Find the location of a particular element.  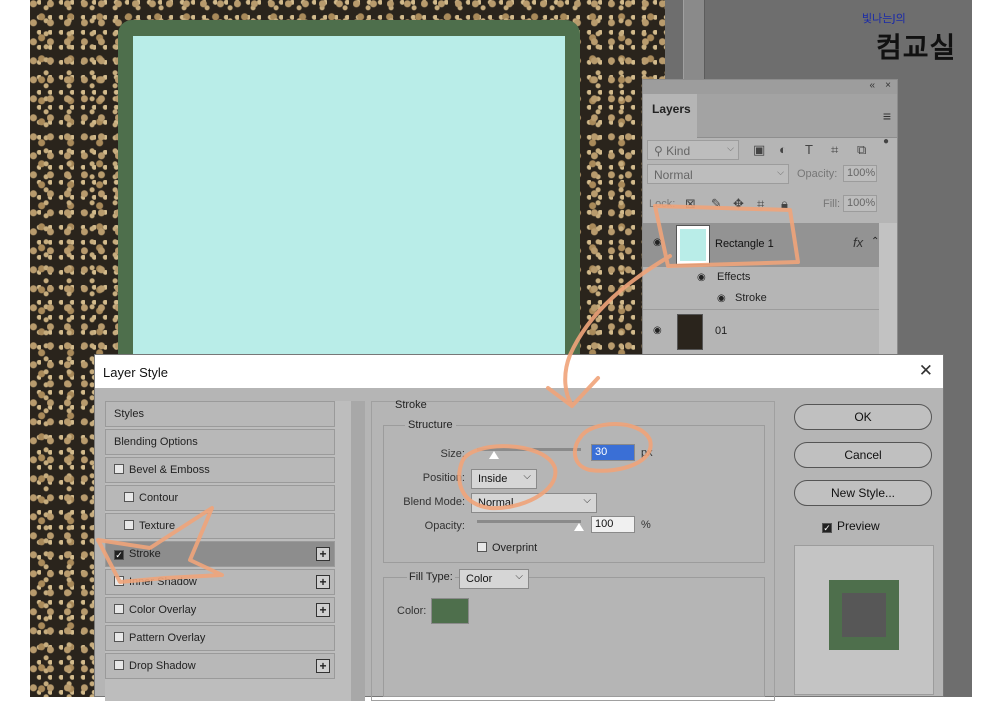

preview-thumbnail is located at coordinates (864, 620).